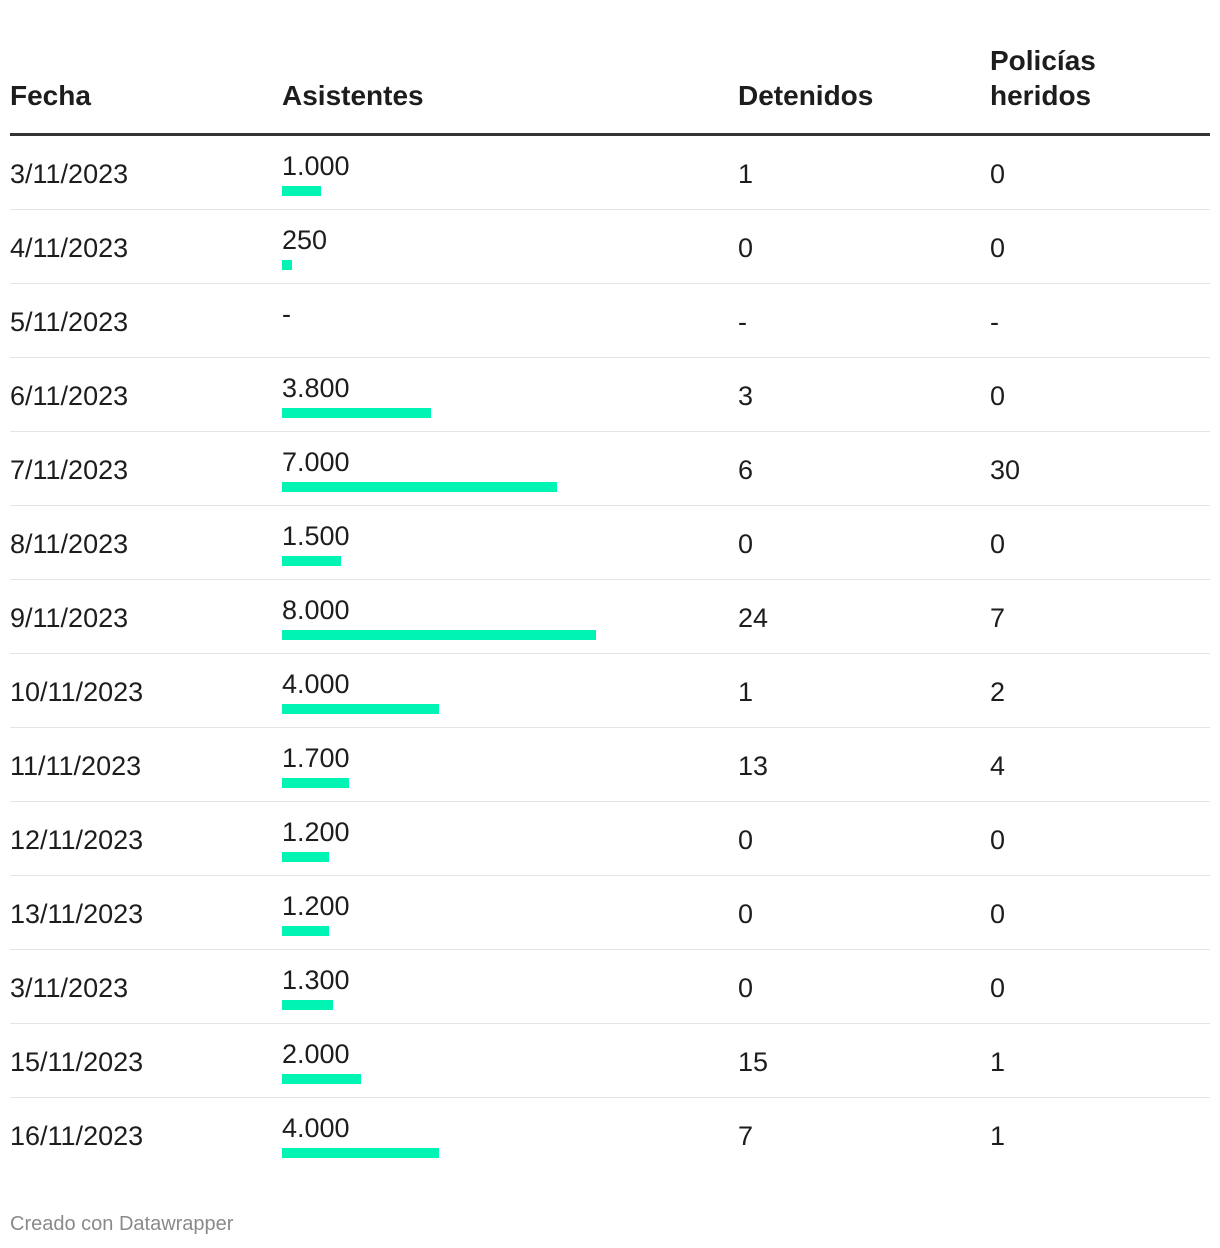 This screenshot has height=1248, width=1220. What do you see at coordinates (746, 470) in the screenshot?
I see `cell-detenidos: 6` at bounding box center [746, 470].